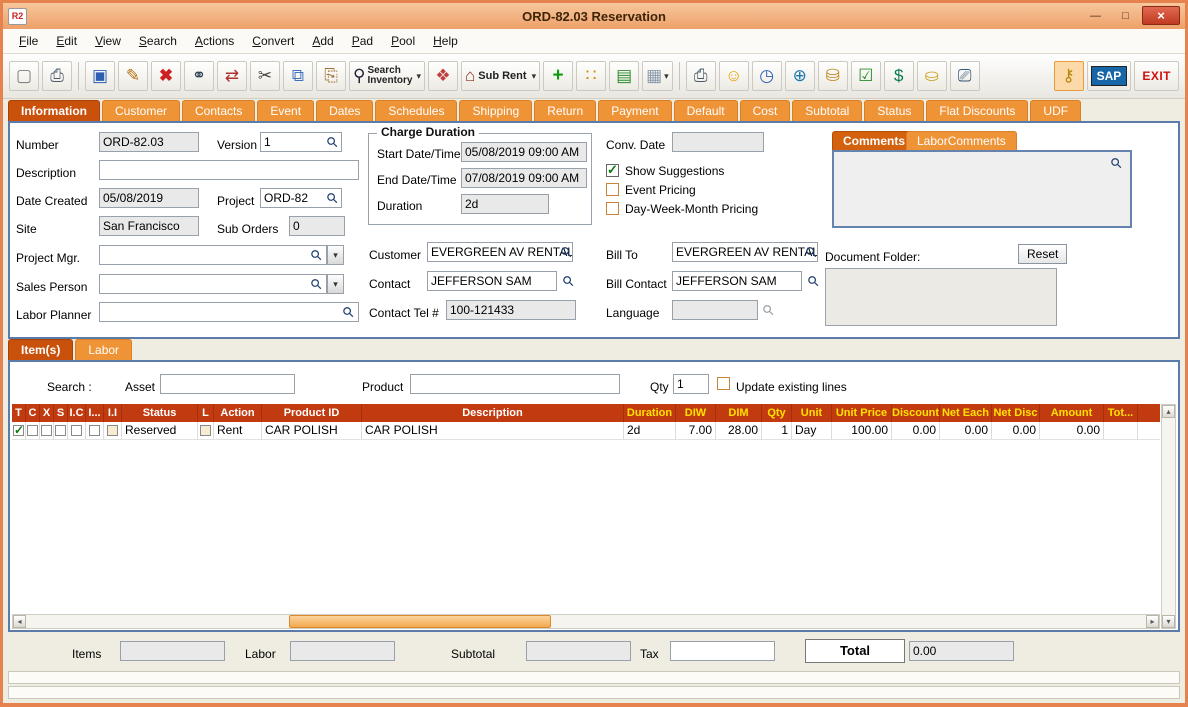 The image size is (1188, 707). What do you see at coordinates (492, 281) in the screenshot?
I see `contact-field: JEFFERSON SAM` at bounding box center [492, 281].